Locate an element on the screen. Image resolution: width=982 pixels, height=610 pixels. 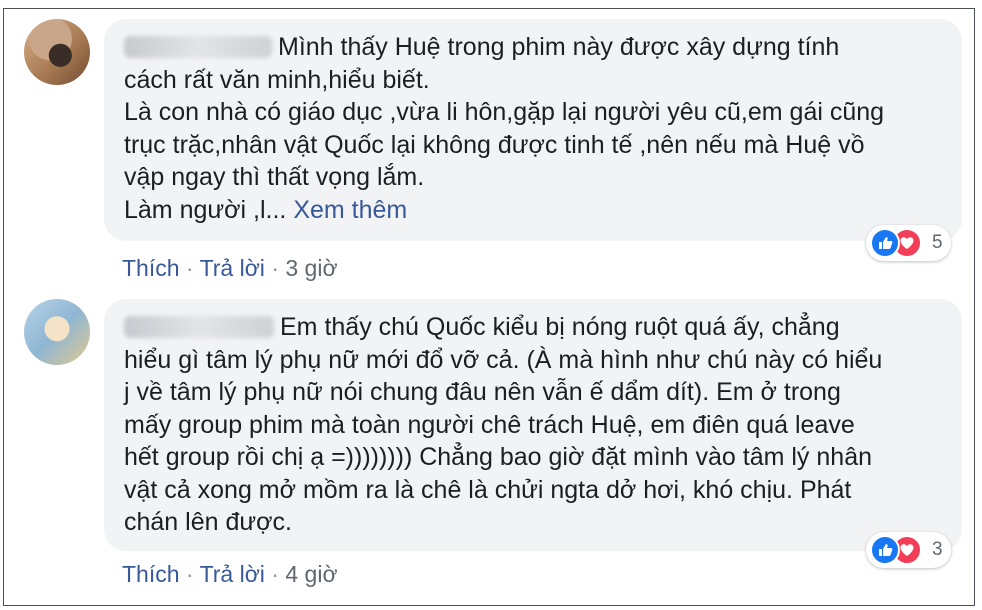
reaction-count: 3 is located at coordinates (937, 549).